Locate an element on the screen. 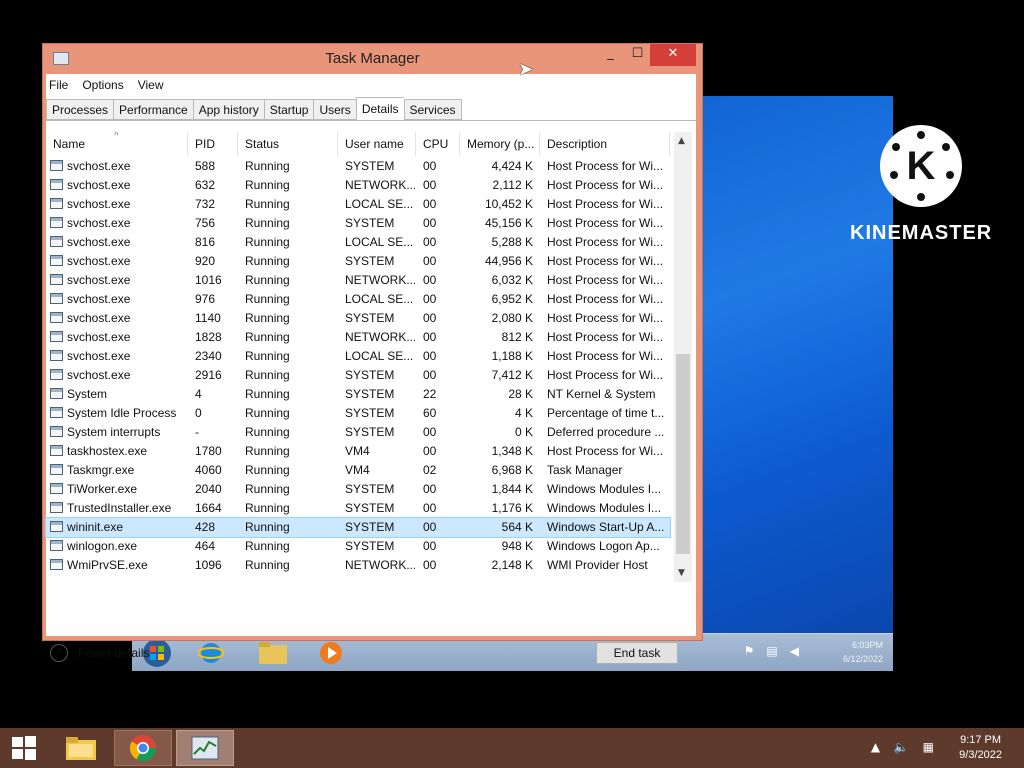  scroll-down-icon: ▼ is located at coordinates (681, 573).